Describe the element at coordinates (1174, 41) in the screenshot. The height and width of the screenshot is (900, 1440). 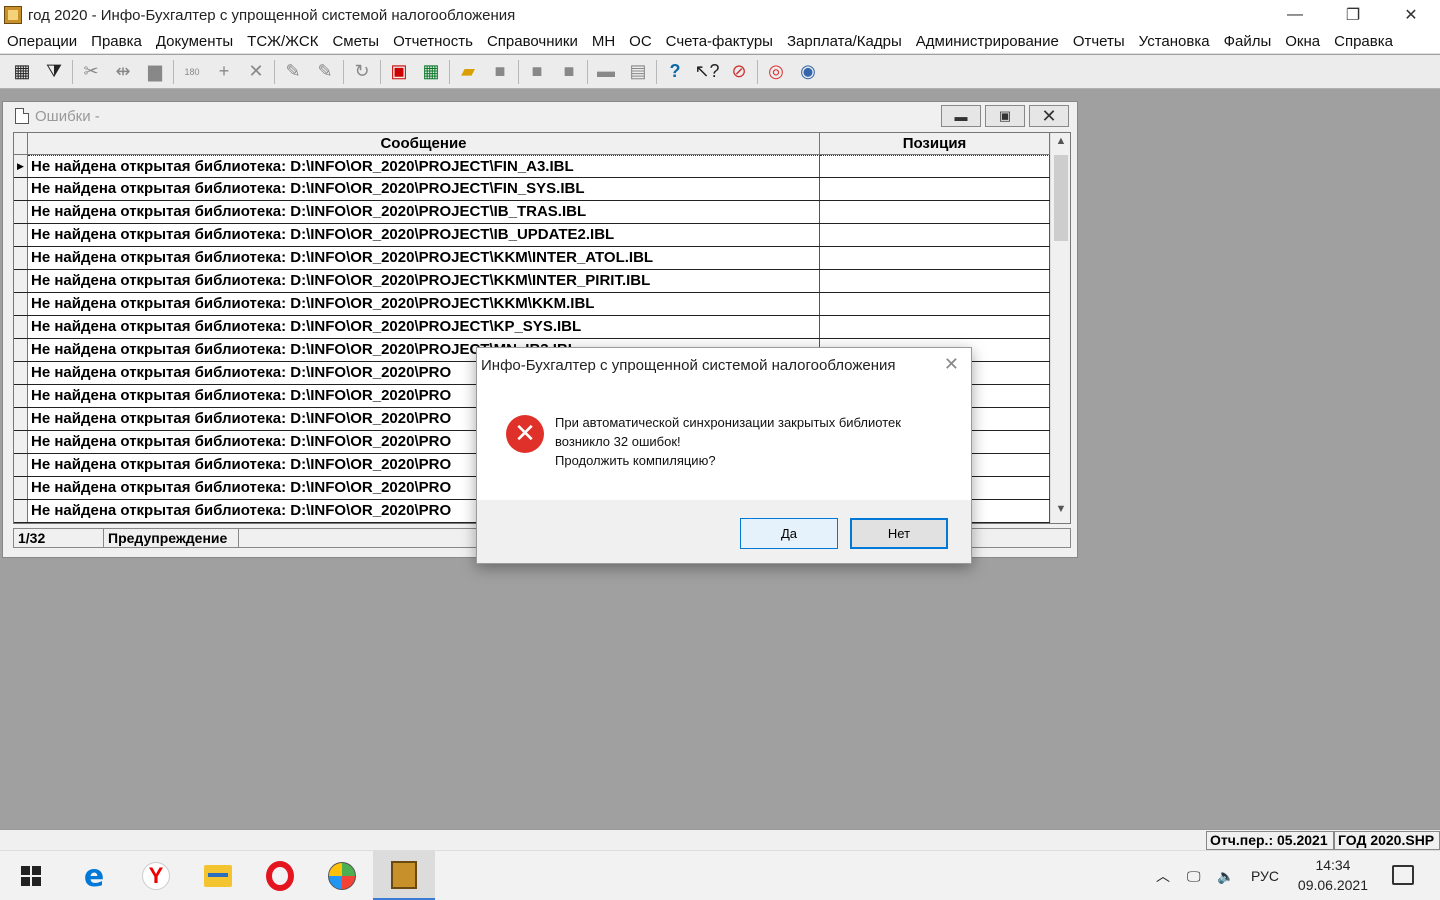
I see `menu-setup: Установка` at that location.